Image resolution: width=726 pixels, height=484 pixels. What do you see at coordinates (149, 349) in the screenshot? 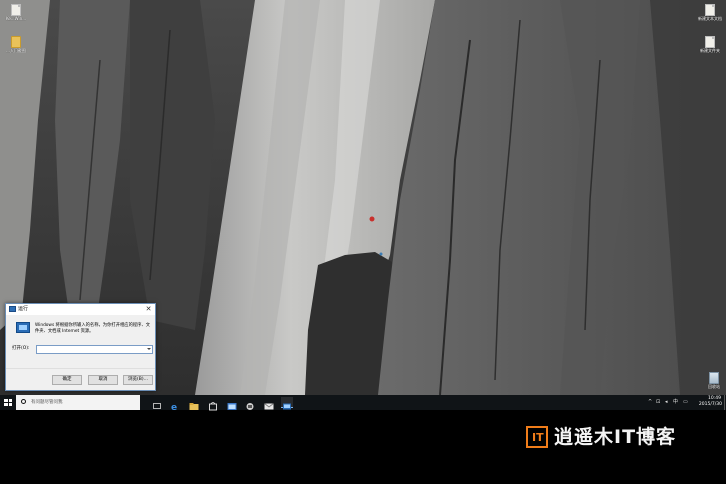
I see `chevron-down-icon` at bounding box center [149, 349].